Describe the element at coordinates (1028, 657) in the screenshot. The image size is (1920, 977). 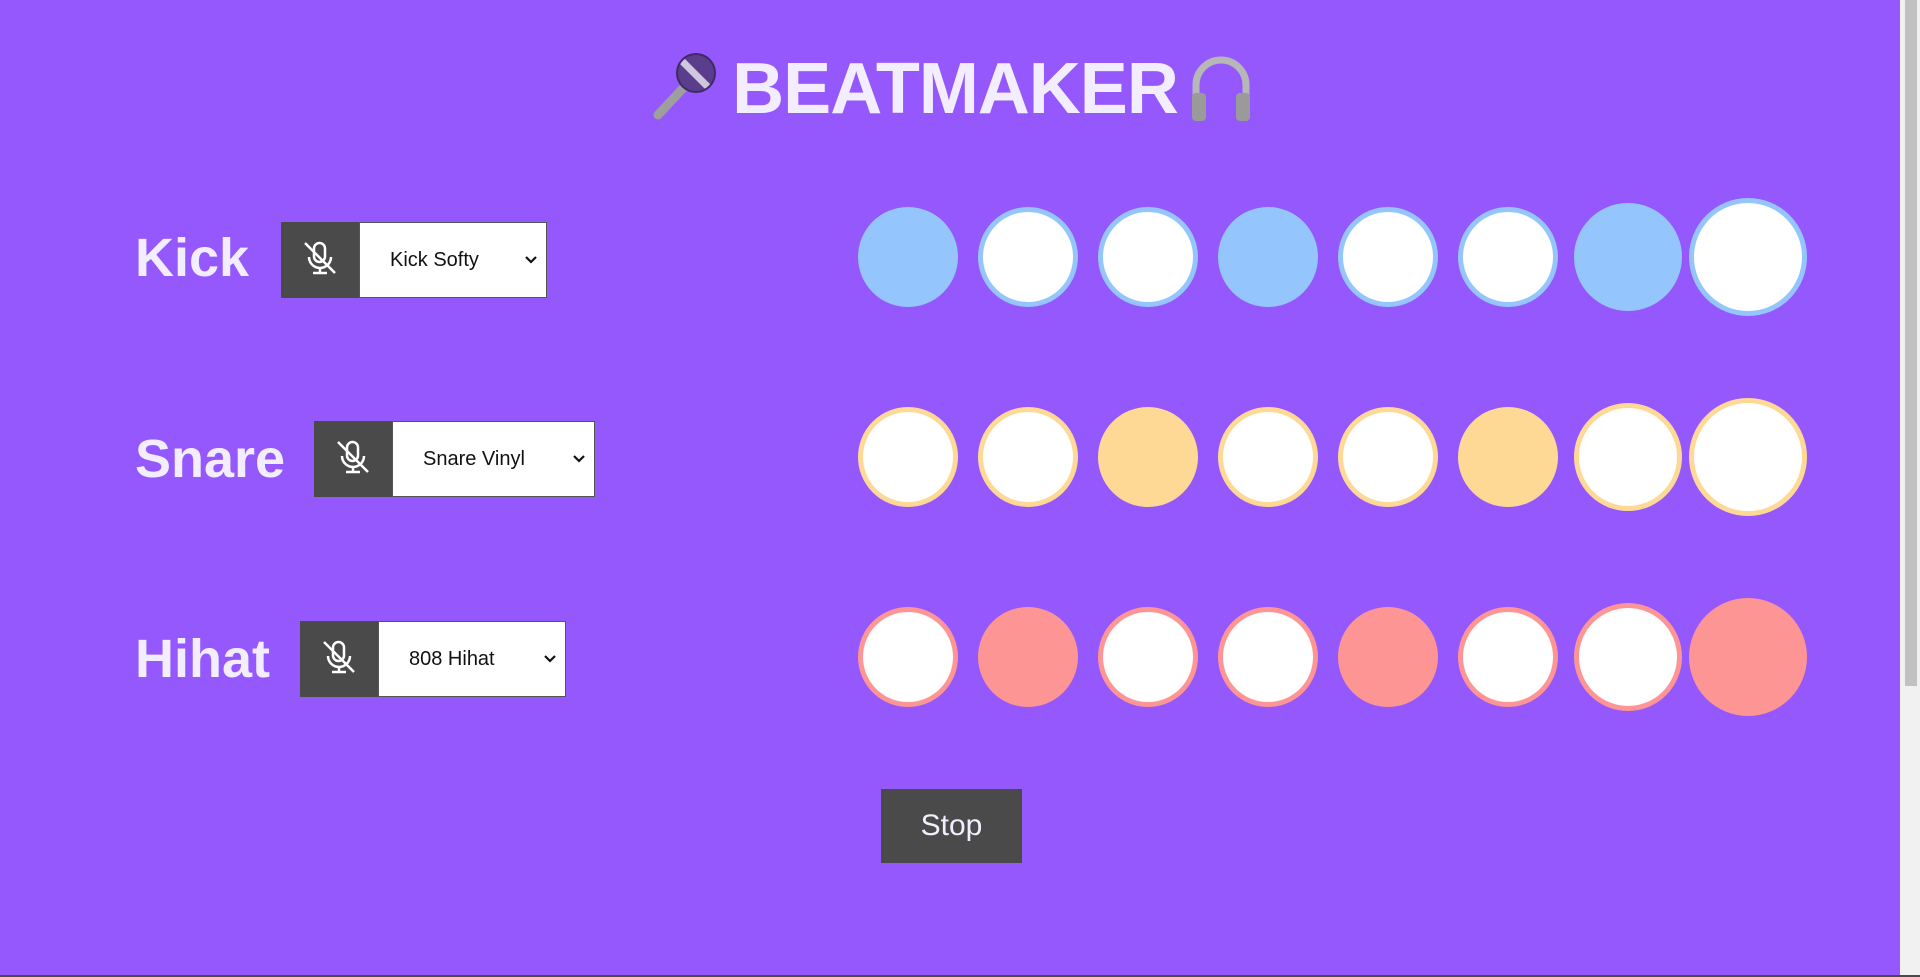
I see `step-pad-2-active` at that location.